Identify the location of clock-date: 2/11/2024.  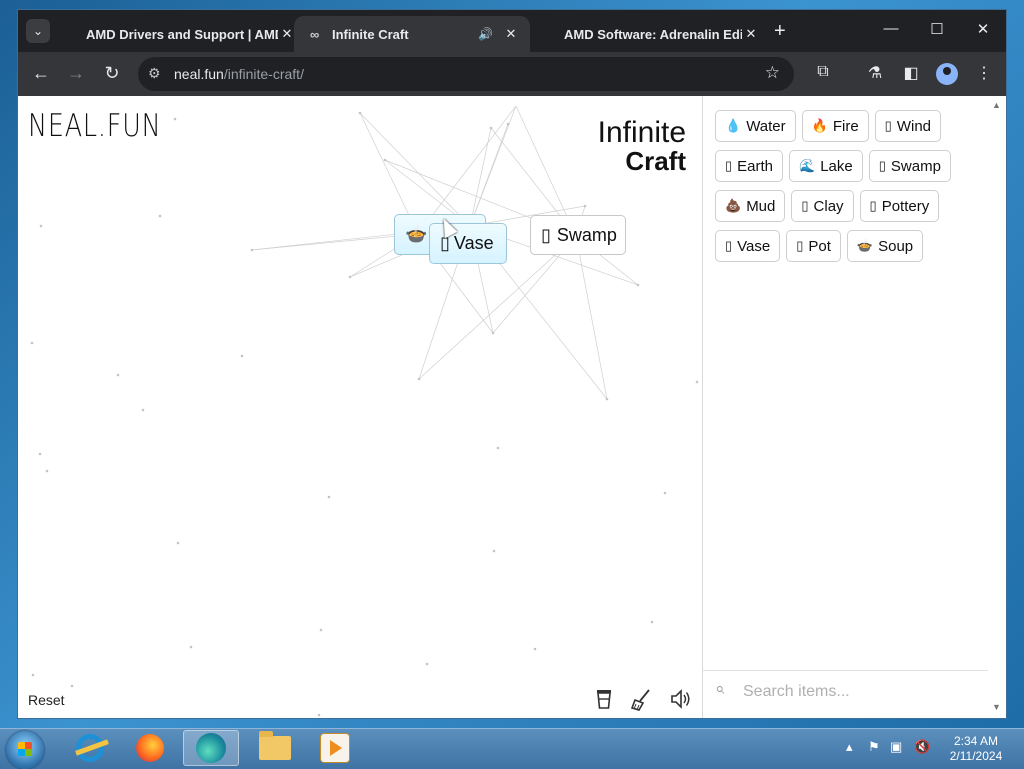
(976, 756).